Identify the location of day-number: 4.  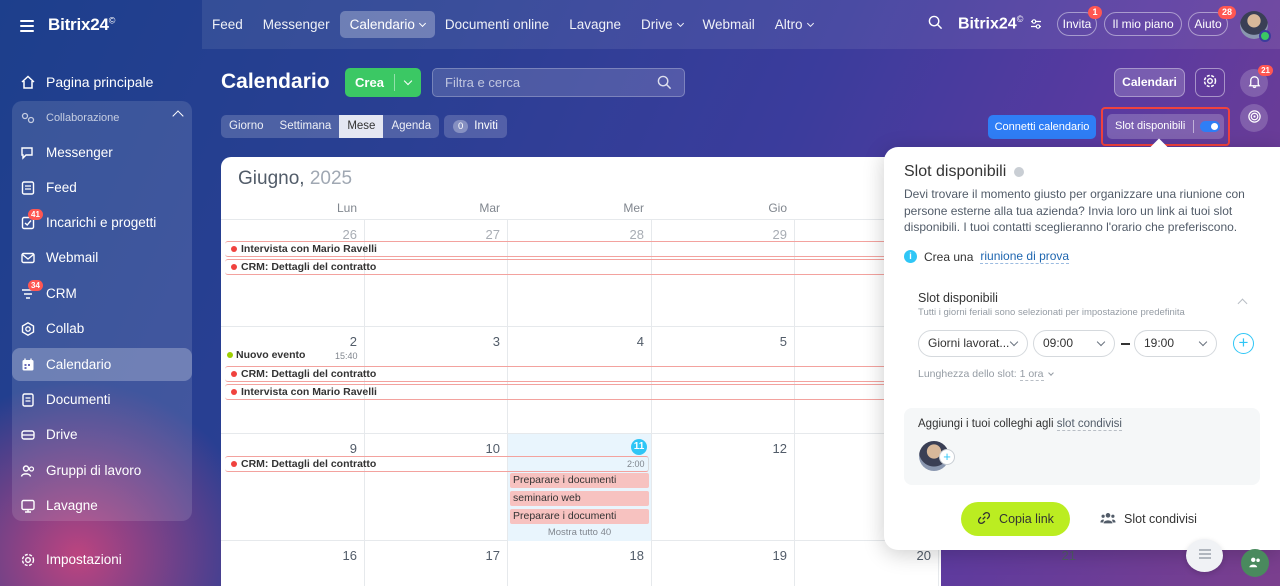
(629, 341).